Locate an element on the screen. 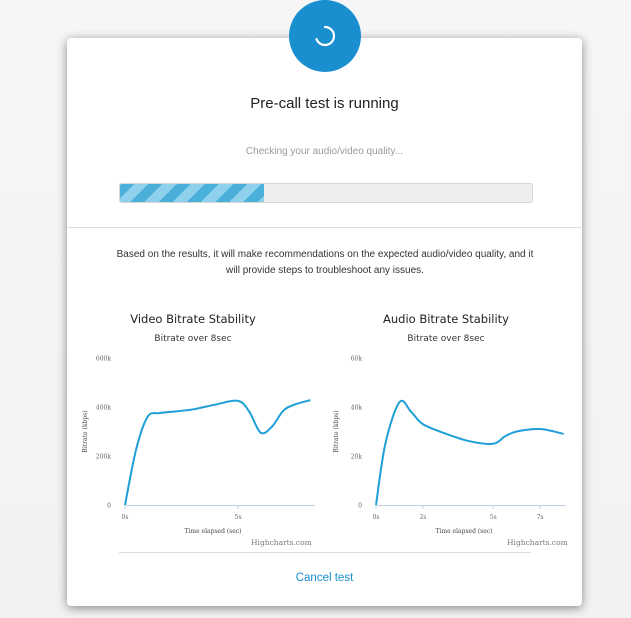 The height and width of the screenshot is (618, 631). audio-chart-y-tick-label: 40k is located at coordinates (357, 408).